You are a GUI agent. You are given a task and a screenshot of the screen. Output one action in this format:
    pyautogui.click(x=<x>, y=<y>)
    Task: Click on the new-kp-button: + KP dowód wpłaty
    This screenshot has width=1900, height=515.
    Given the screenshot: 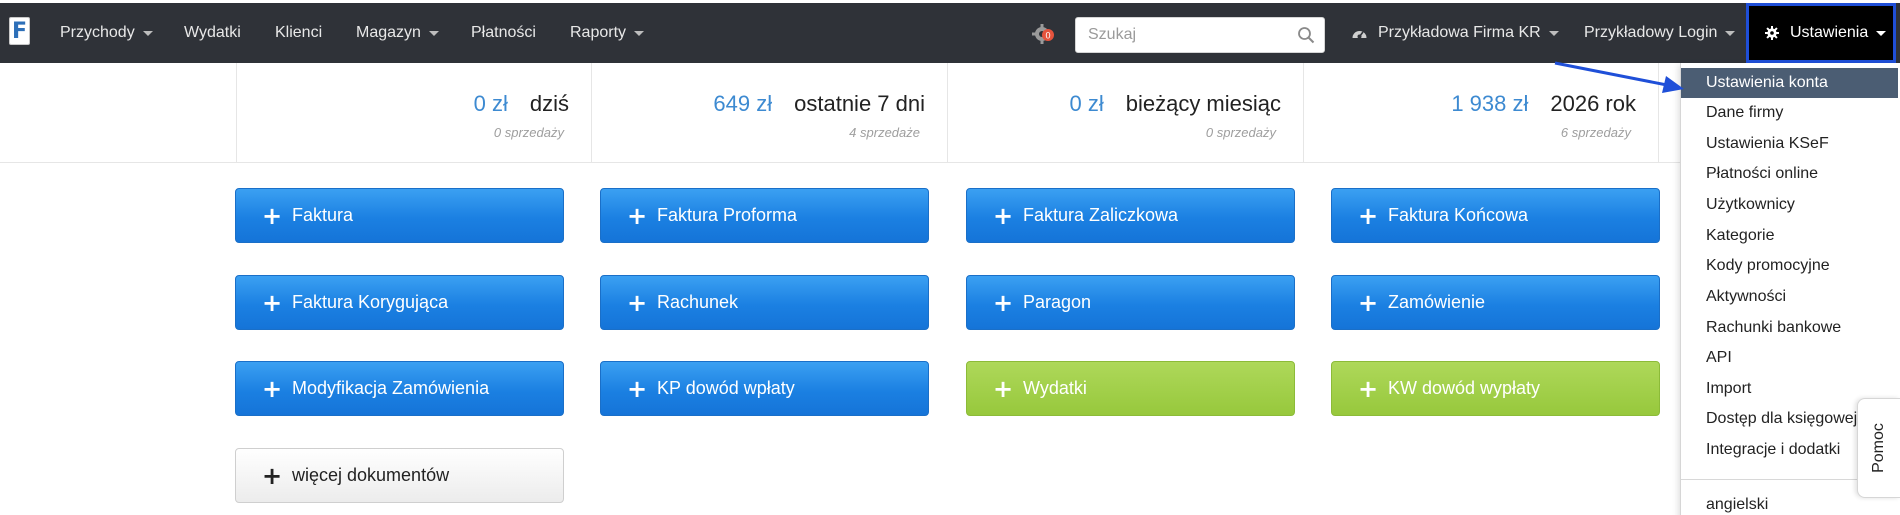 What is the action you would take?
    pyautogui.click(x=764, y=388)
    